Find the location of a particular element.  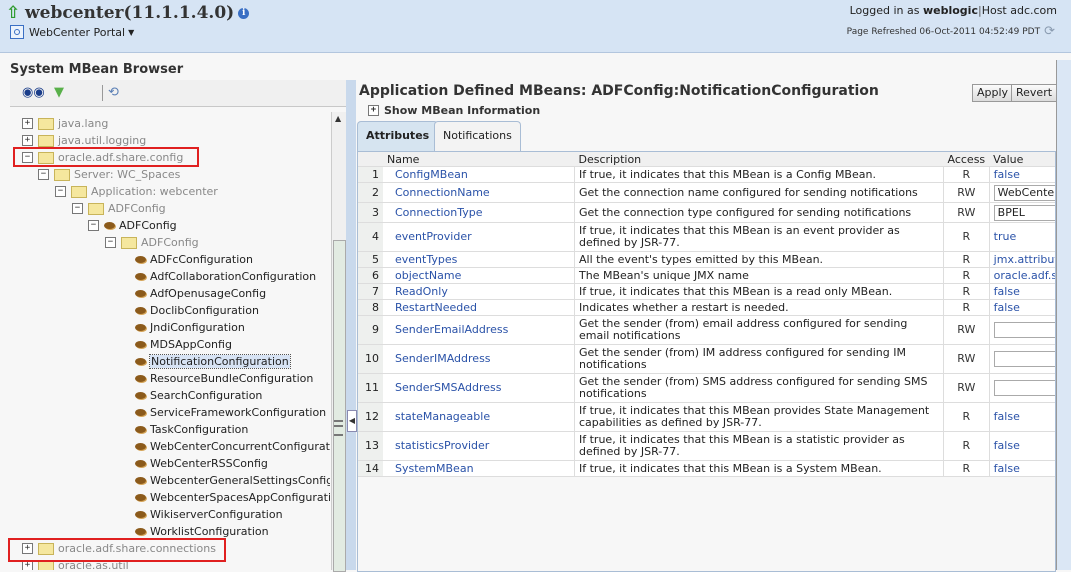

scroll-thumb is located at coordinates (339, 406).